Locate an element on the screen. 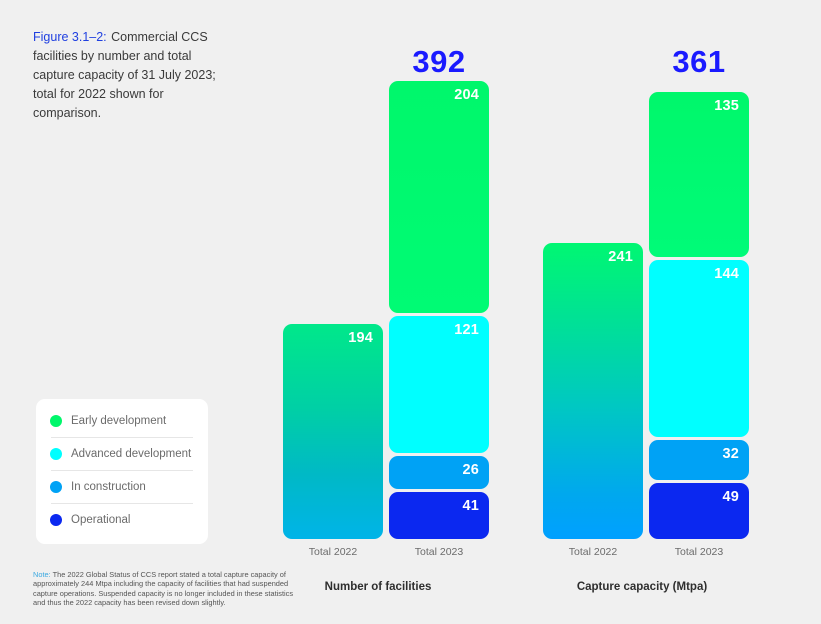 The width and height of the screenshot is (821, 624). bar-segment-early-development-2023-capacity: 135 is located at coordinates (699, 174).